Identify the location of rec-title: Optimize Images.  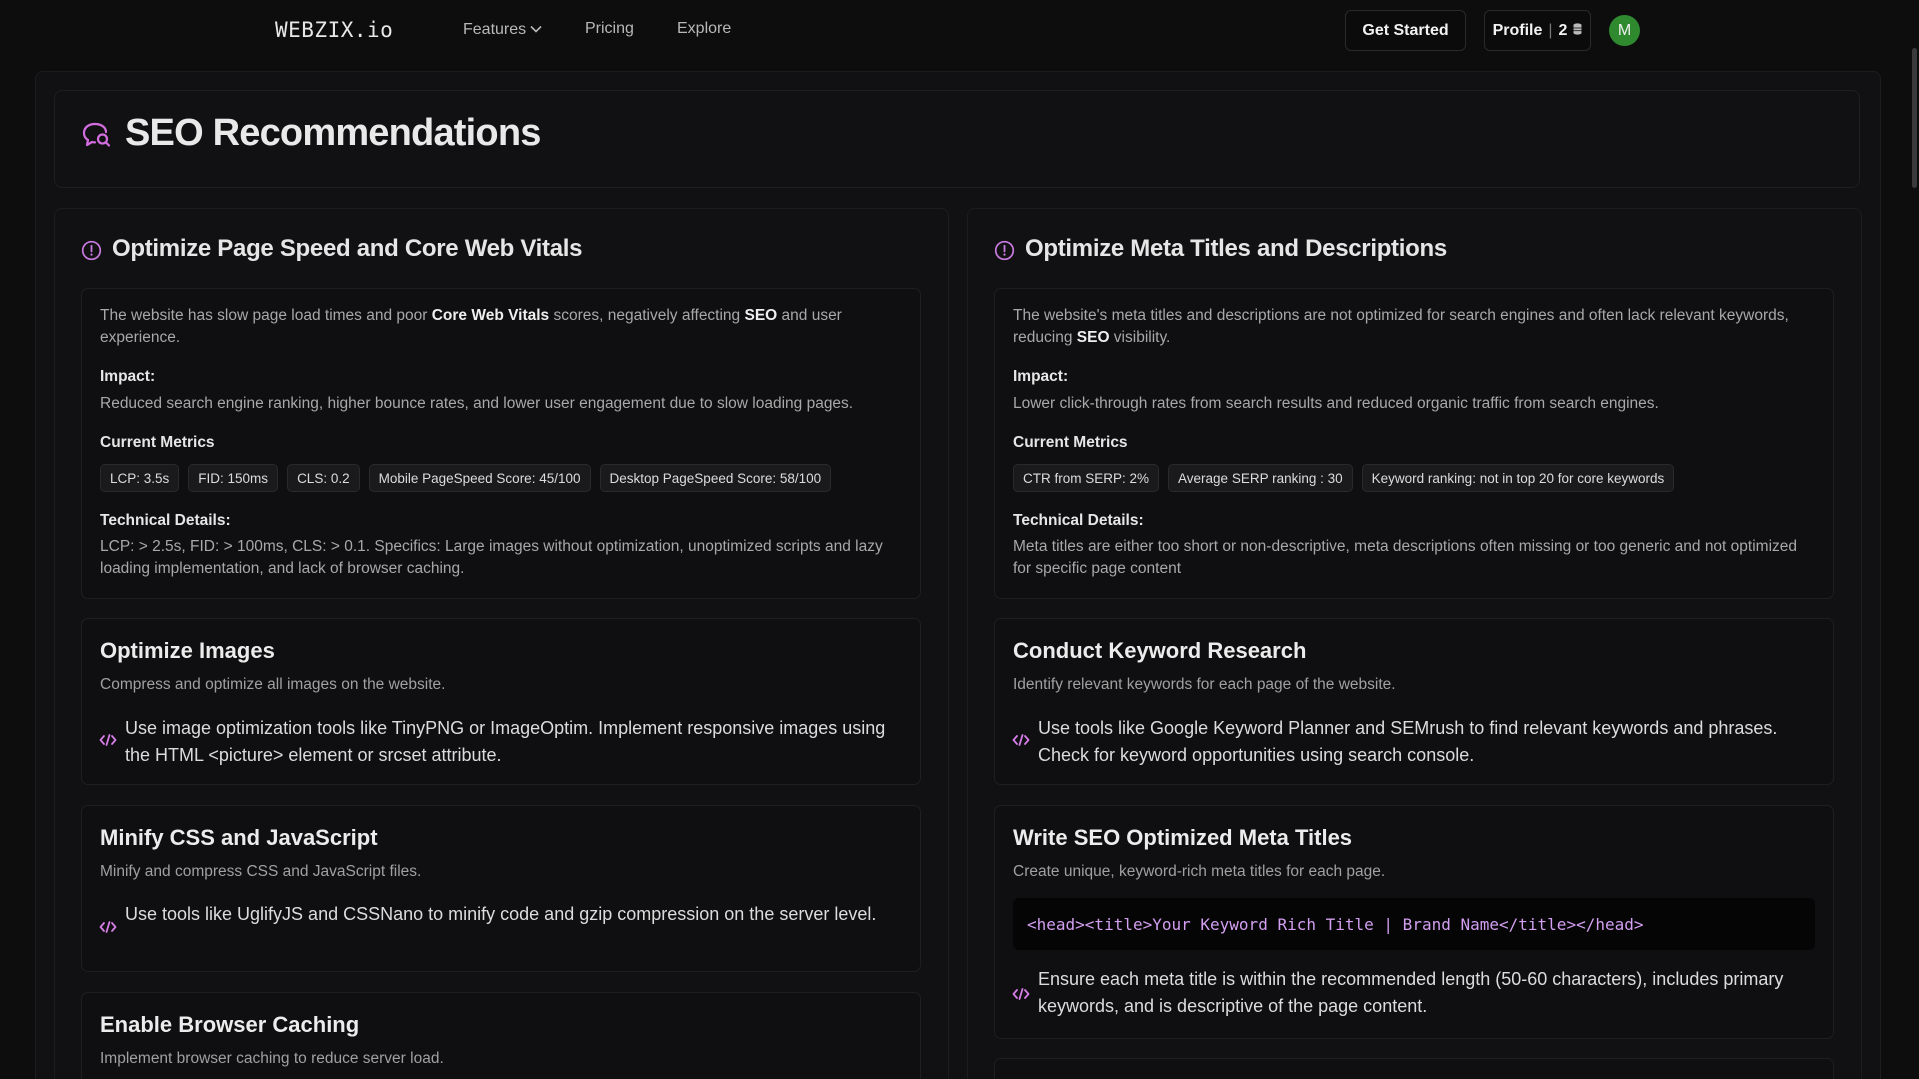
(187, 650).